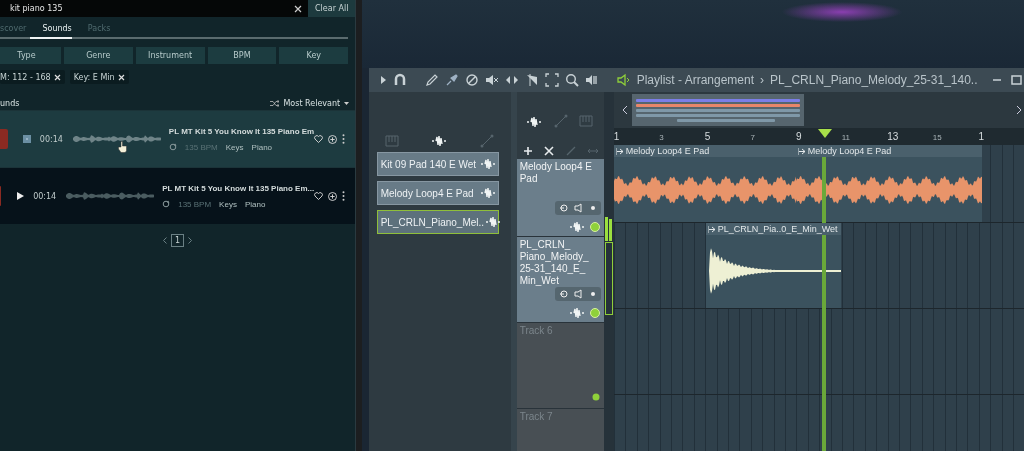 Image resolution: width=1024 pixels, height=451 pixels. What do you see at coordinates (165, 240) in the screenshot?
I see `chevron-left-icon` at bounding box center [165, 240].